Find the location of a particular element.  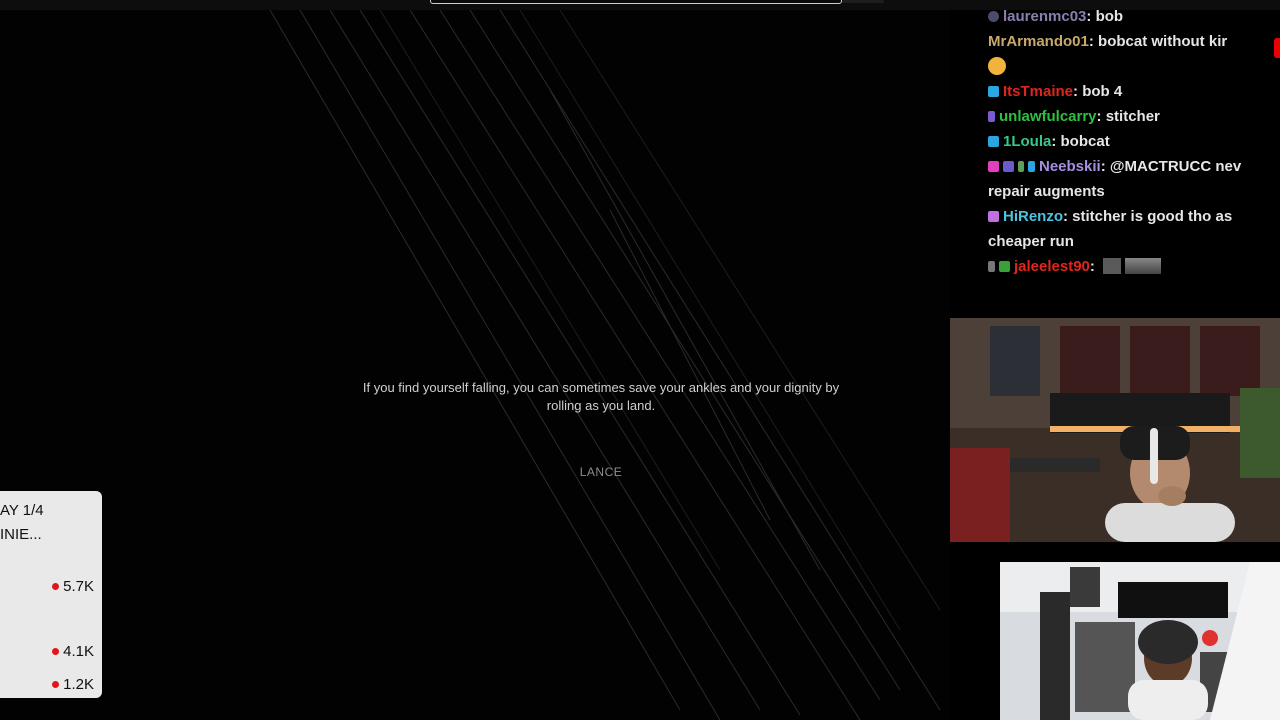

chat-message: Neebskii: @MACTRUCC nev is located at coordinates (1114, 166).